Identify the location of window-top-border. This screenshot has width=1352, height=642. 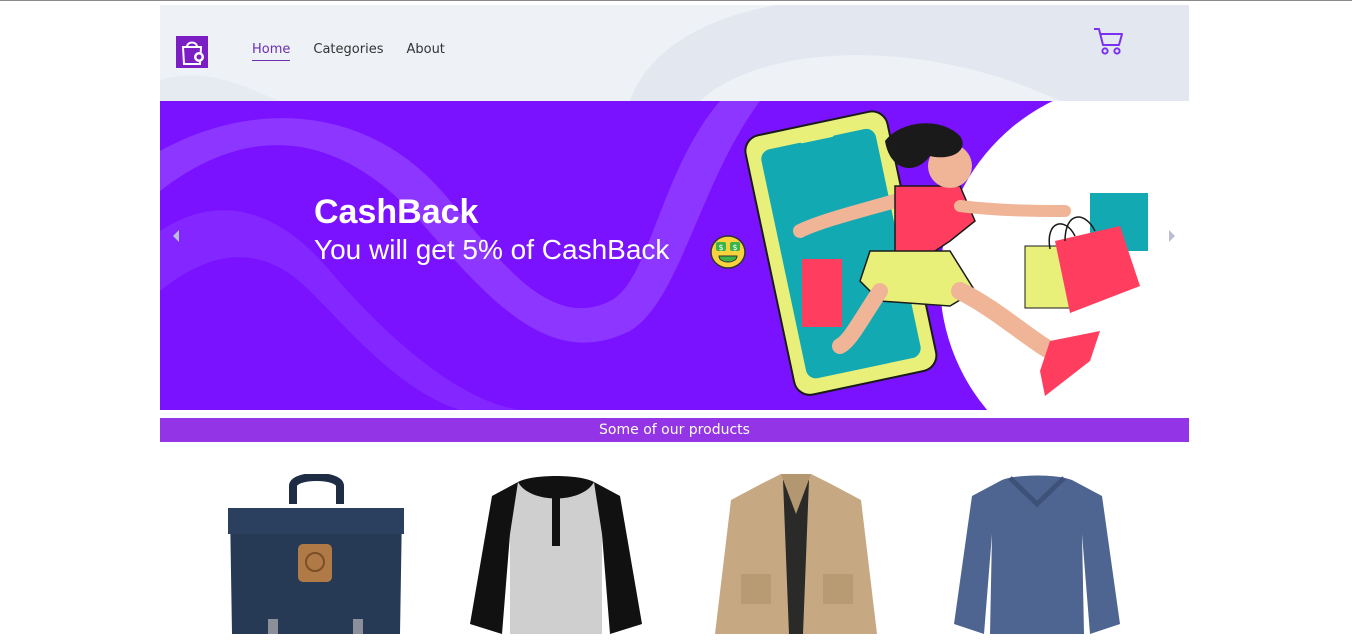
(676, 0).